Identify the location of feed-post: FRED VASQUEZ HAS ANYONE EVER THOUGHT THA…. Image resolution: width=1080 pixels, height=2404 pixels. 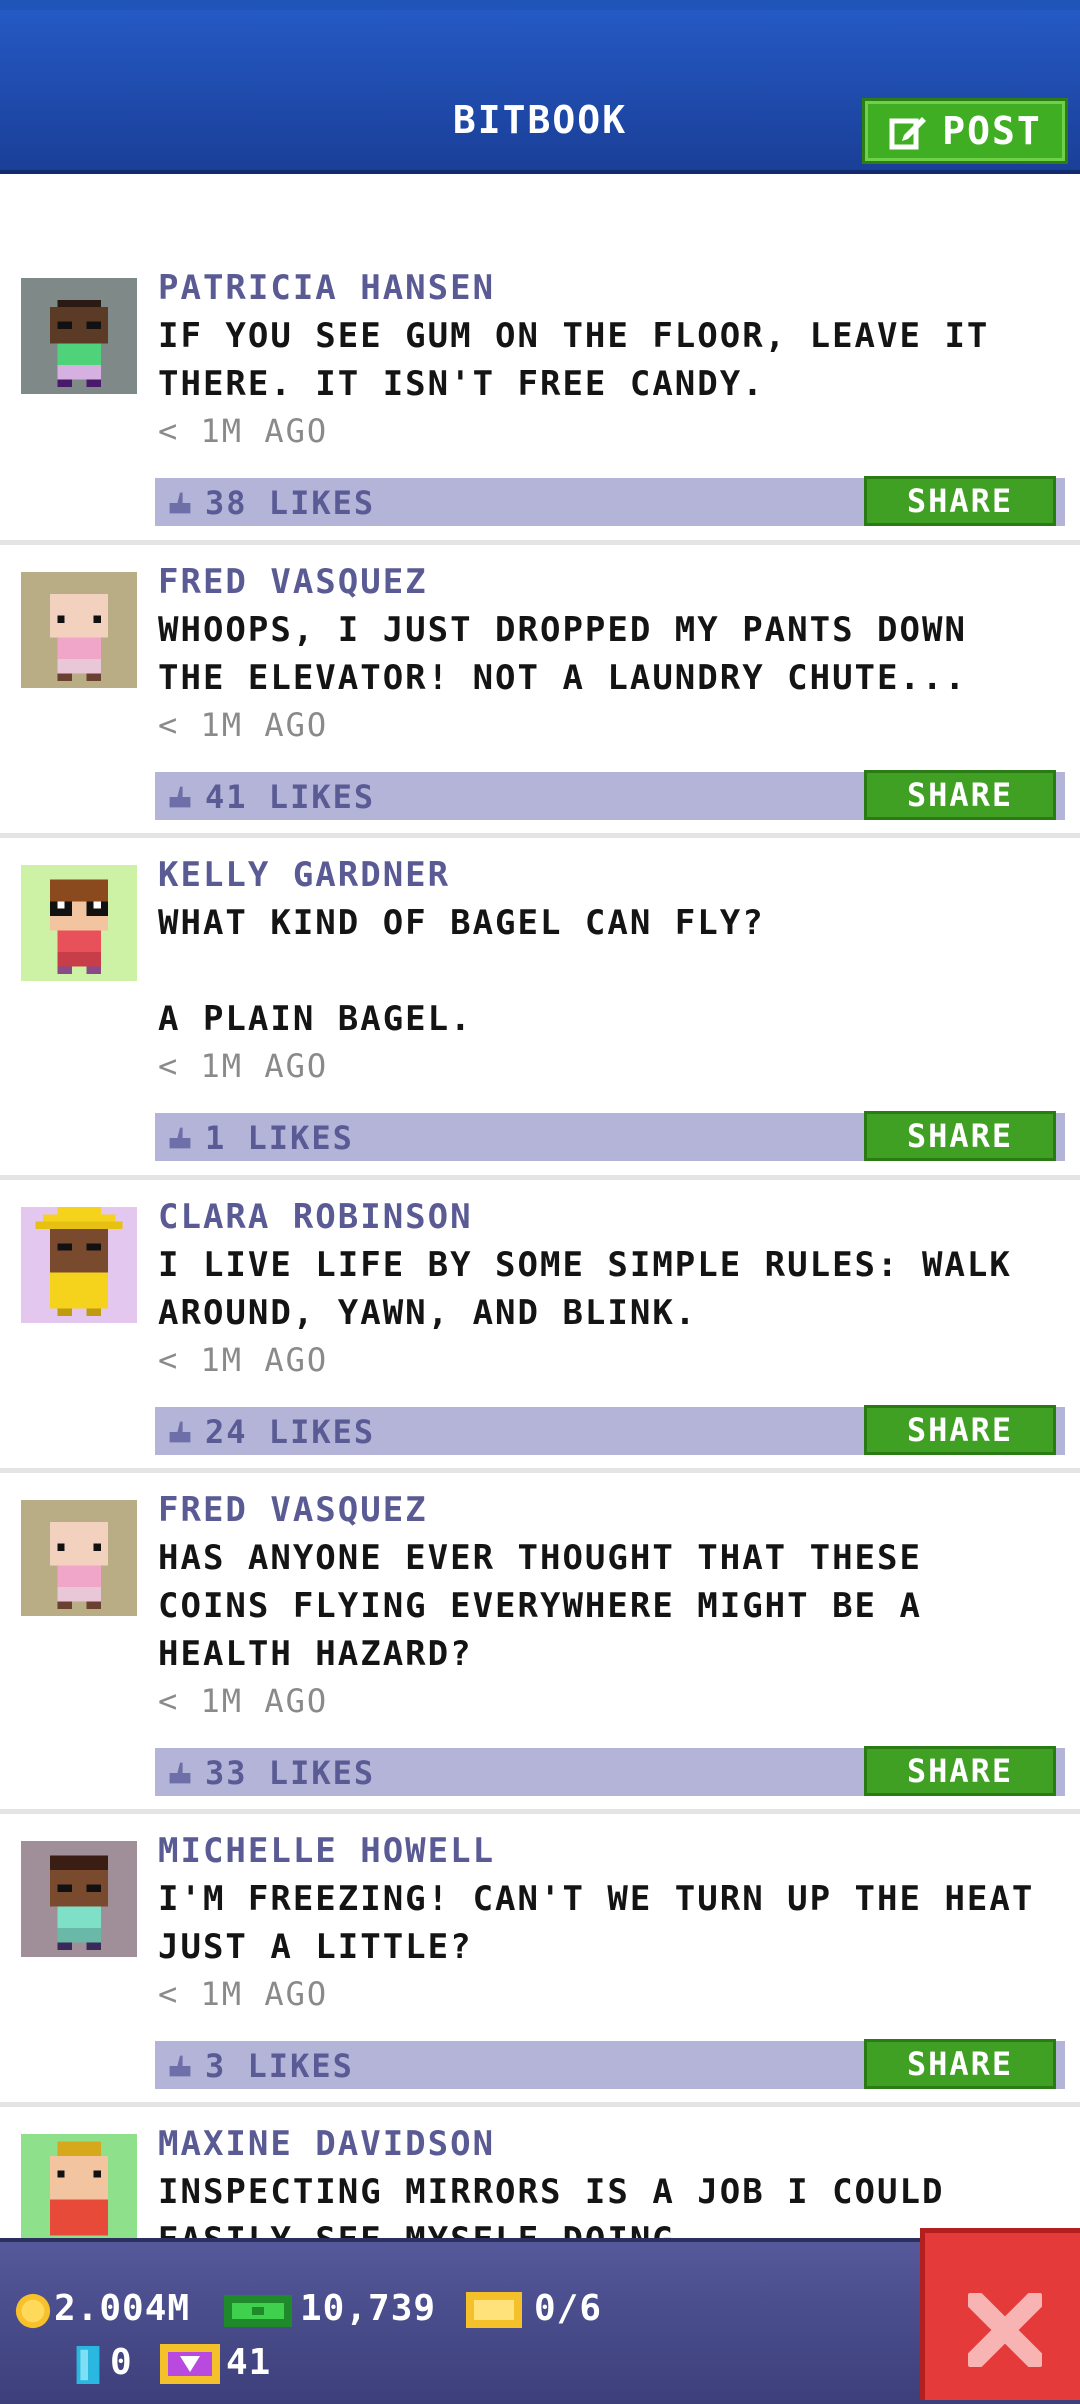
(540, 1643).